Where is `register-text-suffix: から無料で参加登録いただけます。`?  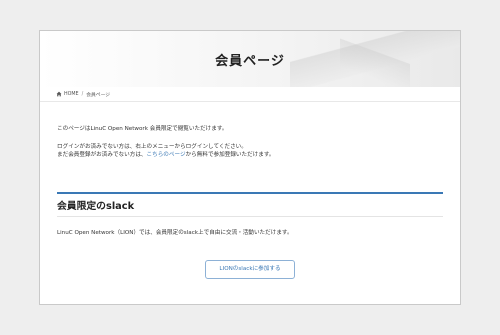 register-text-suffix: から無料で参加登録いただけます。 is located at coordinates (230, 155).